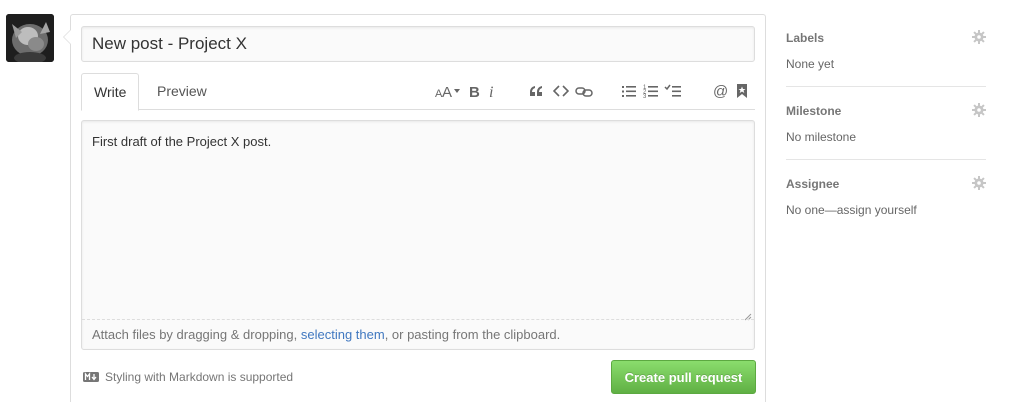 The image size is (1018, 402). I want to click on labels-heading: Labels, so click(805, 38).